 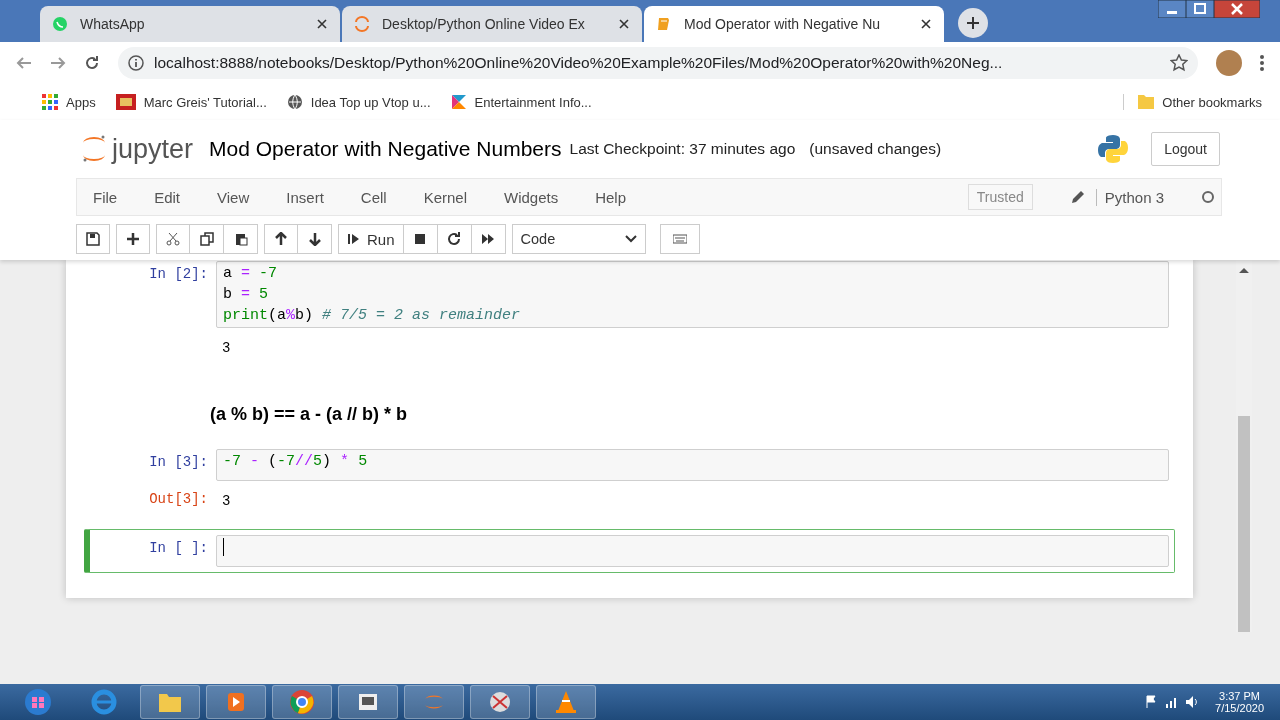 I want to click on stop-button, so click(x=420, y=239).